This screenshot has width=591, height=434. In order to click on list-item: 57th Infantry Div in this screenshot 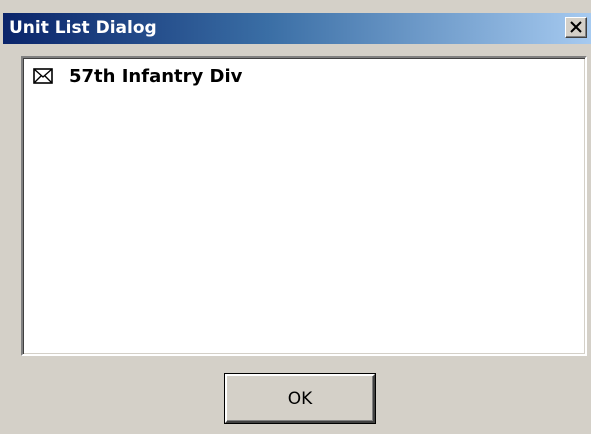, I will do `click(137, 76)`.